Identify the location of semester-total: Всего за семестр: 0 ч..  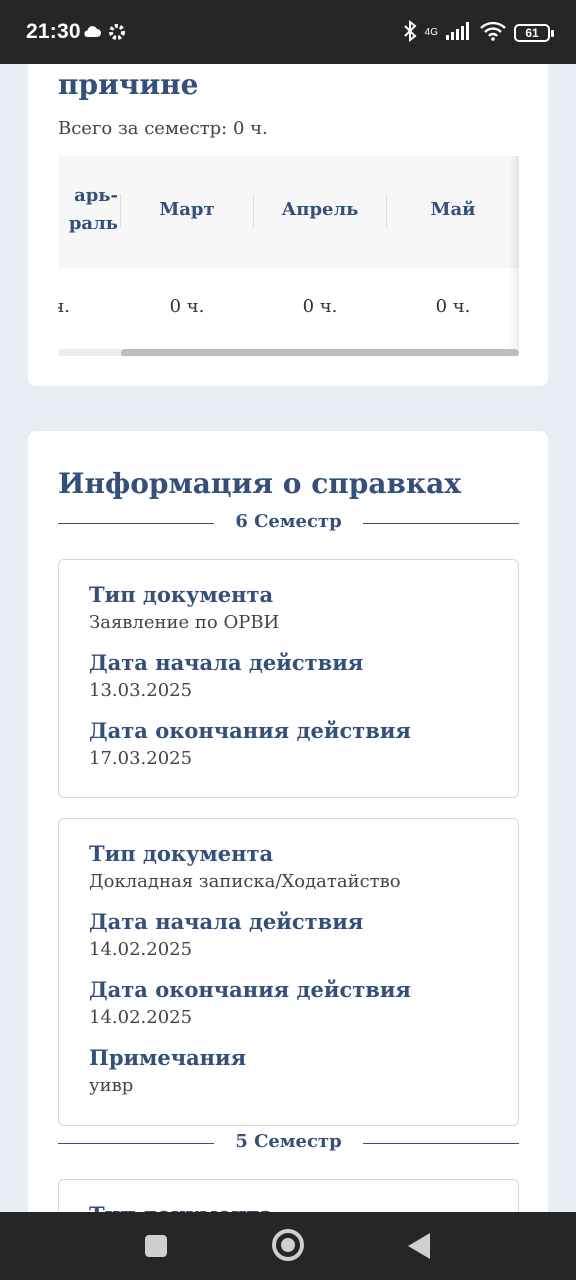
(163, 128).